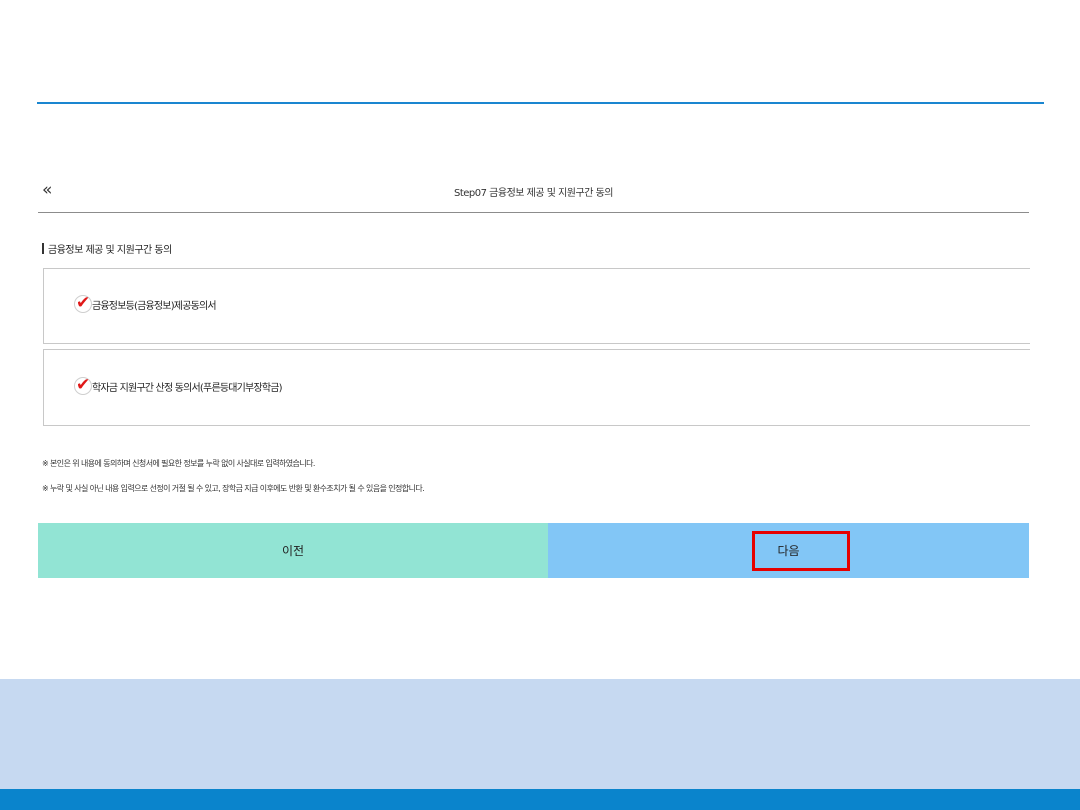 The height and width of the screenshot is (810, 1080). I want to click on agreement-box-support-tier: ✔ 학자금 지원구간 산정 동의서(푸른등대기부장학금), so click(536, 387).